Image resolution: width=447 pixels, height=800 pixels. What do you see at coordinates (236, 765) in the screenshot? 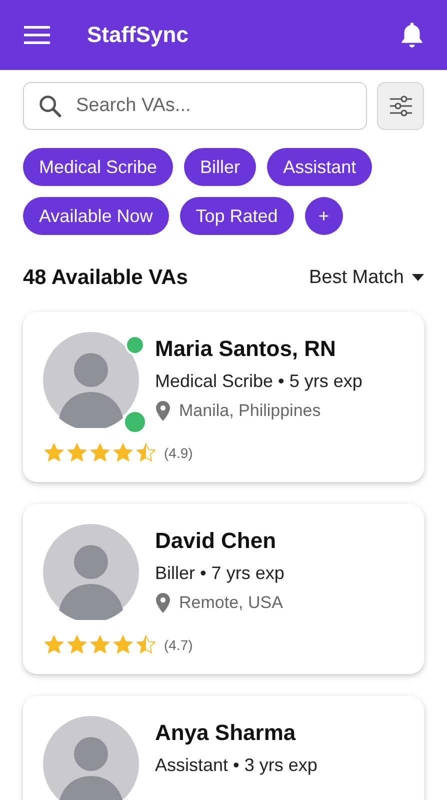
I see `profile-role: Assistant • 3 yrs exp` at bounding box center [236, 765].